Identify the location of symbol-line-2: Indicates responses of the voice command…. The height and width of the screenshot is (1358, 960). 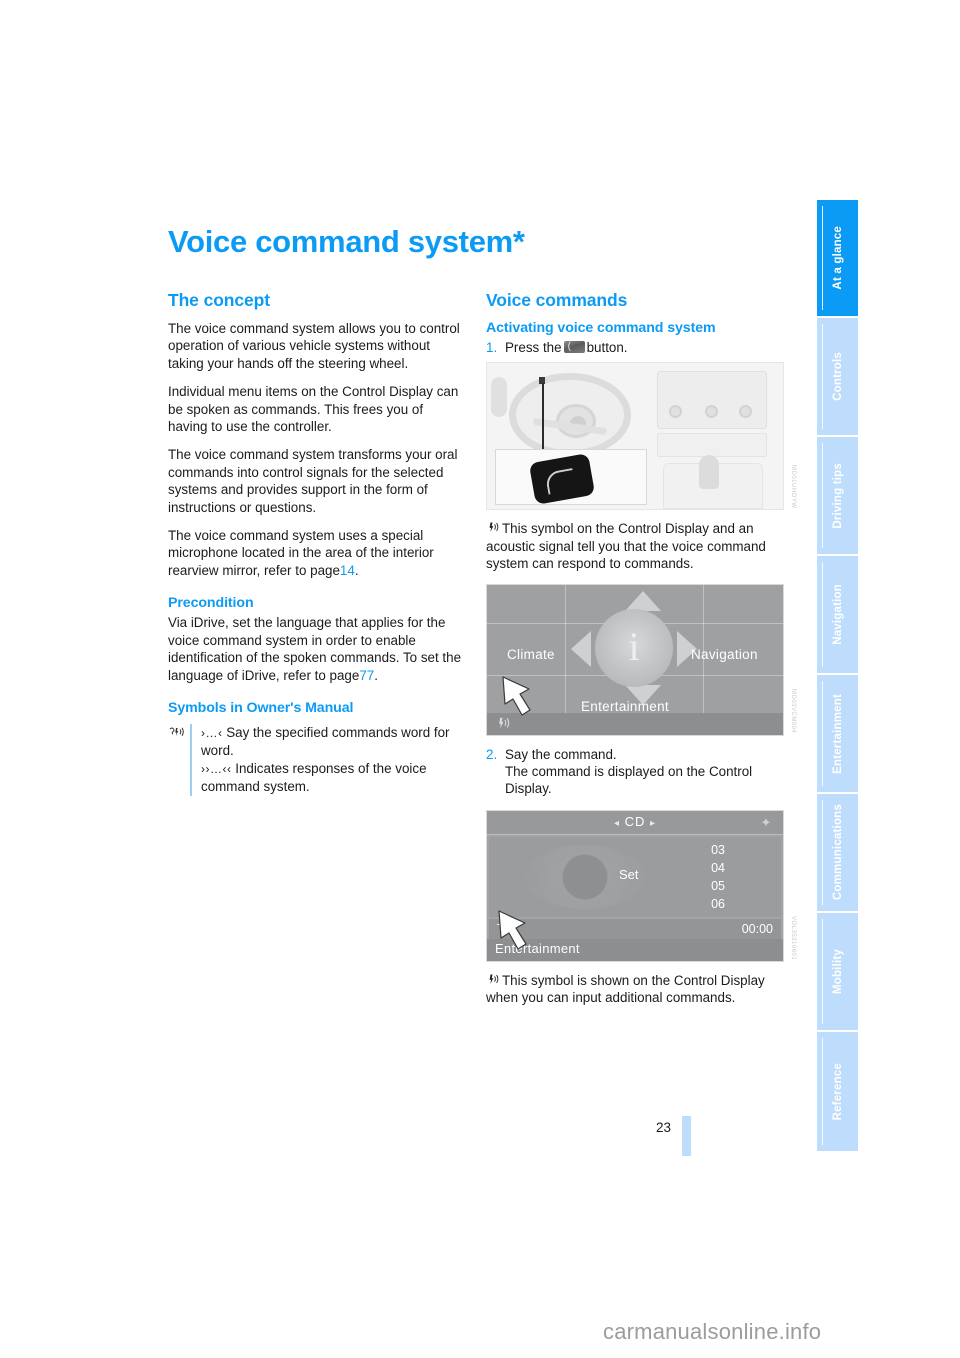
(314, 777).